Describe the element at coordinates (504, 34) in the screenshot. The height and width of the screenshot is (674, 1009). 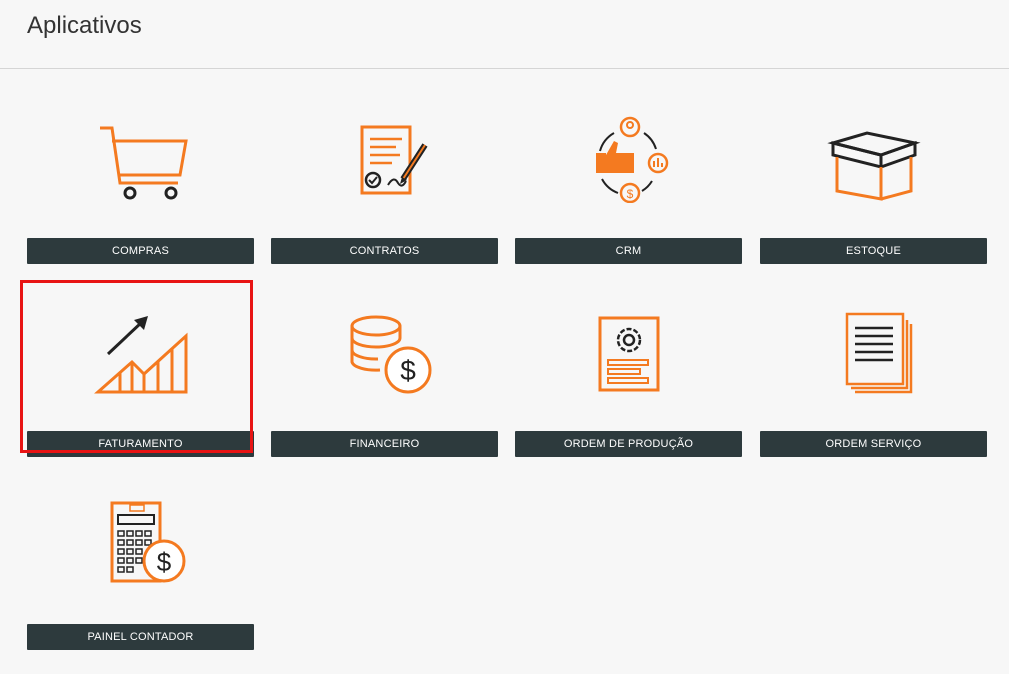
I see `page-header: Aplicativos` at that location.